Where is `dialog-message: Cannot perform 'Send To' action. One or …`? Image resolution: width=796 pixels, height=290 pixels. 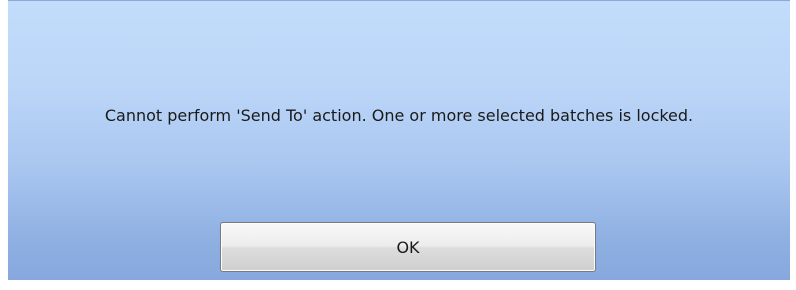 dialog-message: Cannot perform 'Send To' action. One or … is located at coordinates (399, 115).